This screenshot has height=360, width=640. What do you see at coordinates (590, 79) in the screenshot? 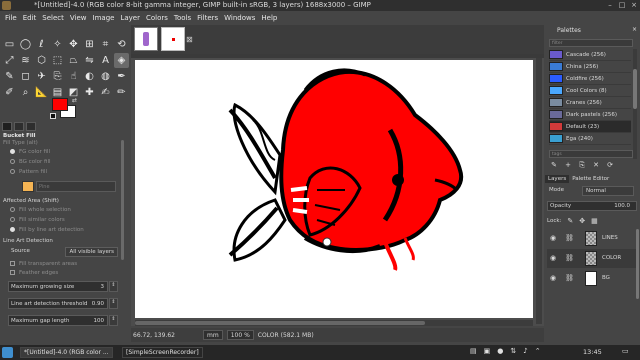
I see `palette-item-coldfire: Coldfire (256)` at bounding box center [590, 79].